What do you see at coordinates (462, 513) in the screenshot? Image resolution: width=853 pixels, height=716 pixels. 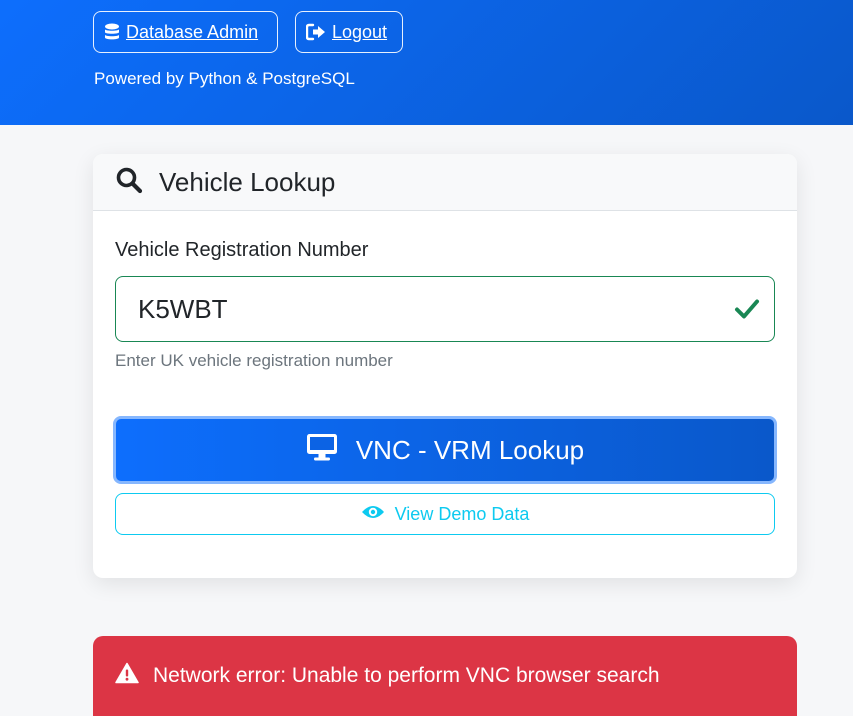 I see `view-demo-data-label: View Demo Data` at bounding box center [462, 513].